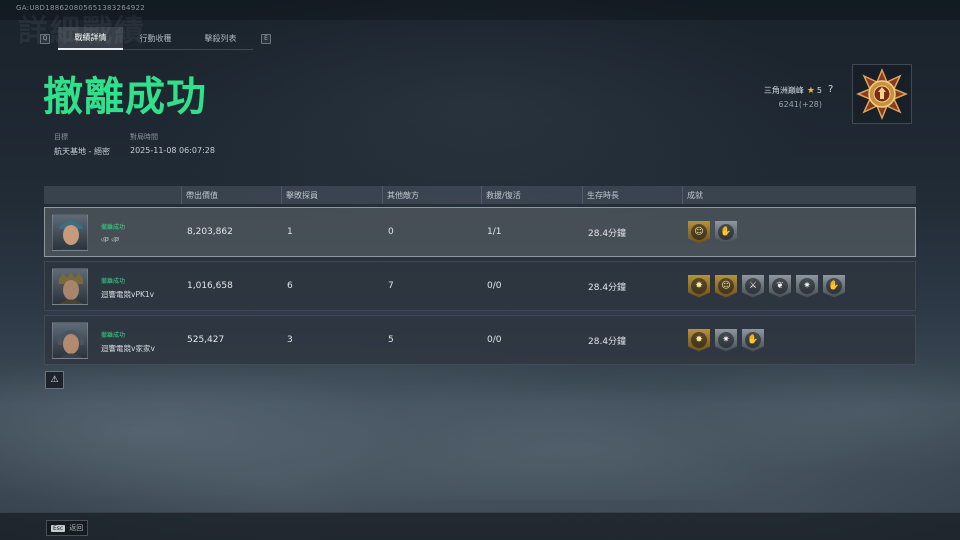  I want to click on rank-level: 5, so click(819, 90).